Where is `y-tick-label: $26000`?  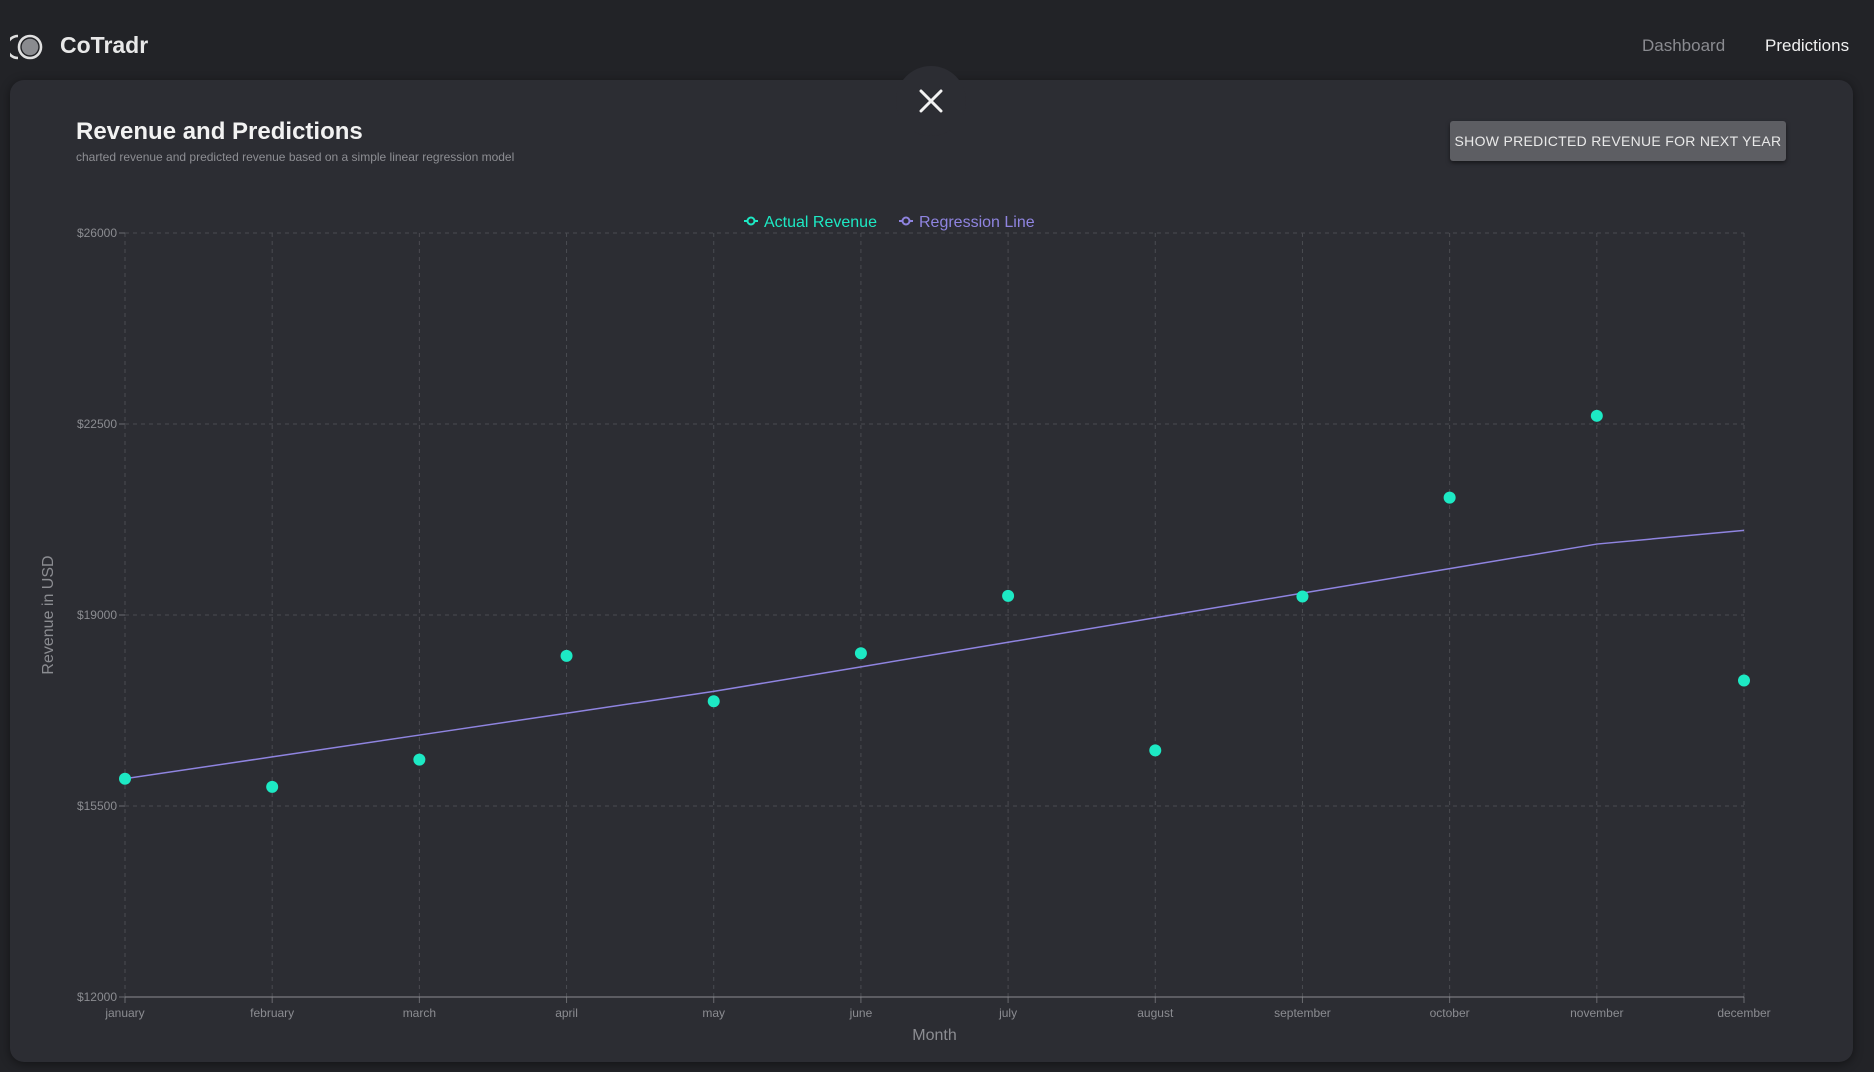
y-tick-label: $26000 is located at coordinates (97, 233).